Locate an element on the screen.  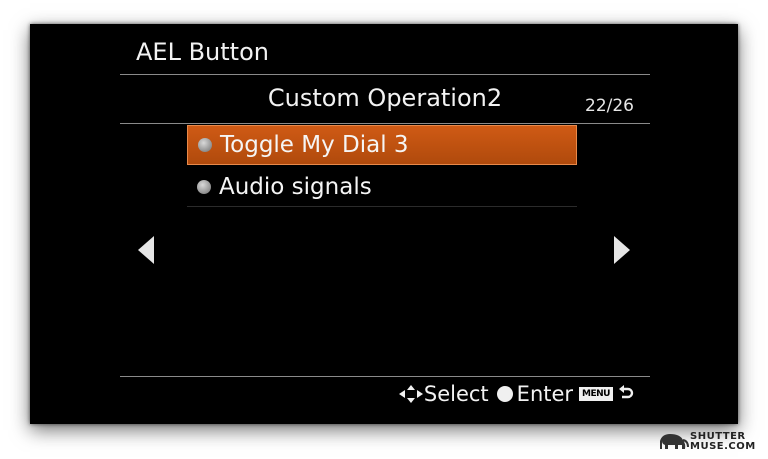
menu-subtitle: Custom Operation2 is located at coordinates (385, 98).